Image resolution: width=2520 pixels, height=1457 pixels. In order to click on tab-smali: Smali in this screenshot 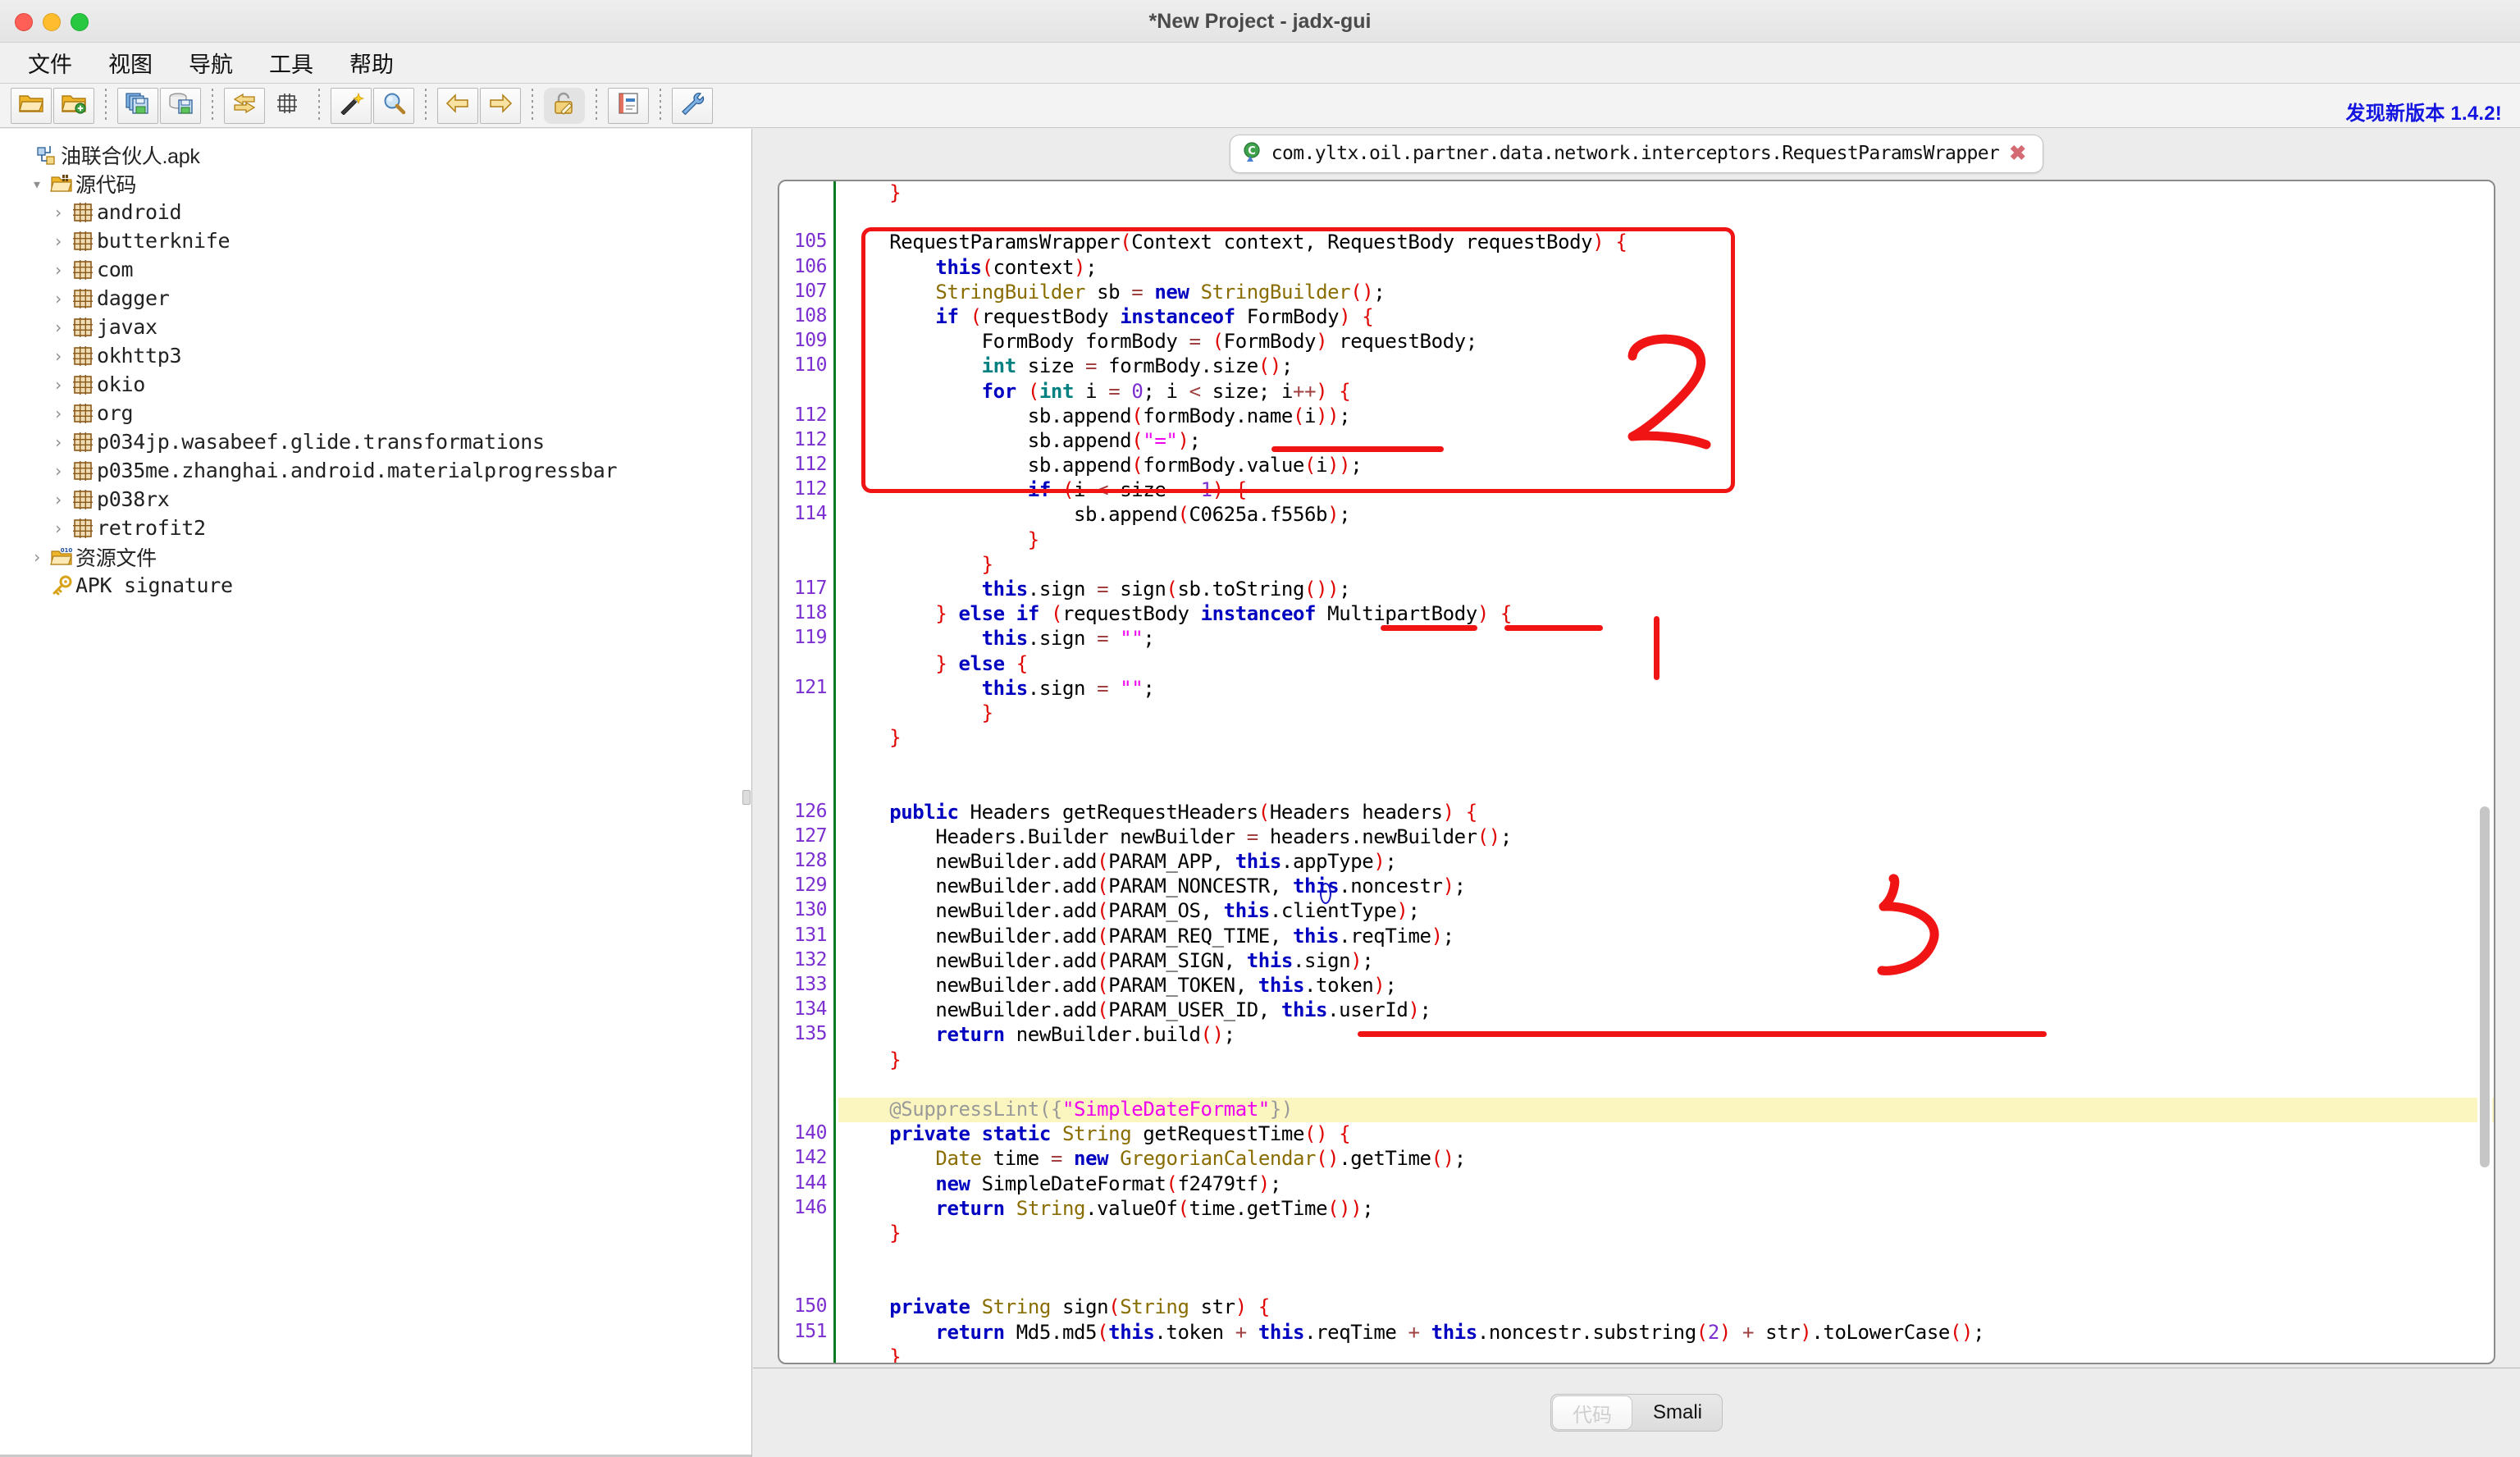, I will do `click(1678, 1413)`.